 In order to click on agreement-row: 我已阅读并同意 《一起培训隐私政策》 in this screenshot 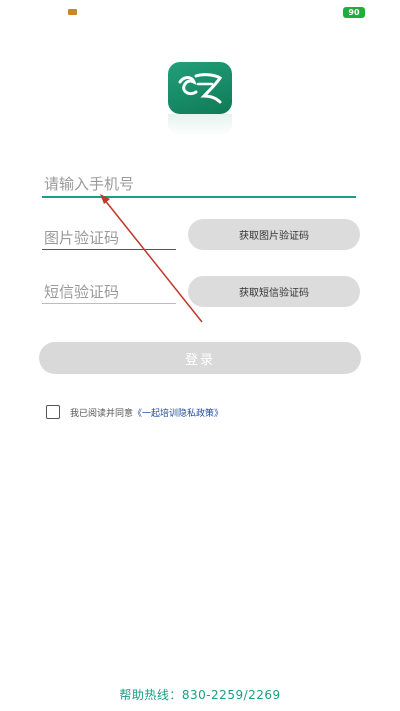, I will do `click(134, 412)`.